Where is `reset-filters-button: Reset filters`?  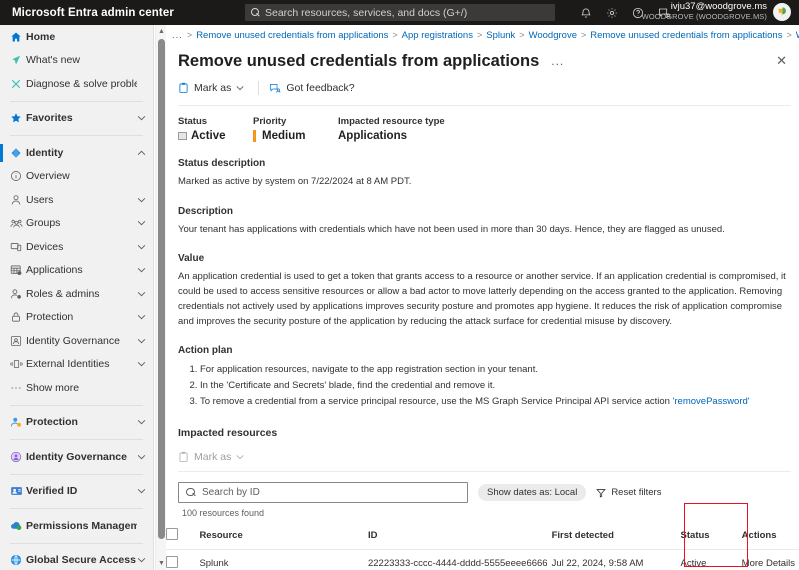
reset-filters-button: Reset filters is located at coordinates (628, 492).